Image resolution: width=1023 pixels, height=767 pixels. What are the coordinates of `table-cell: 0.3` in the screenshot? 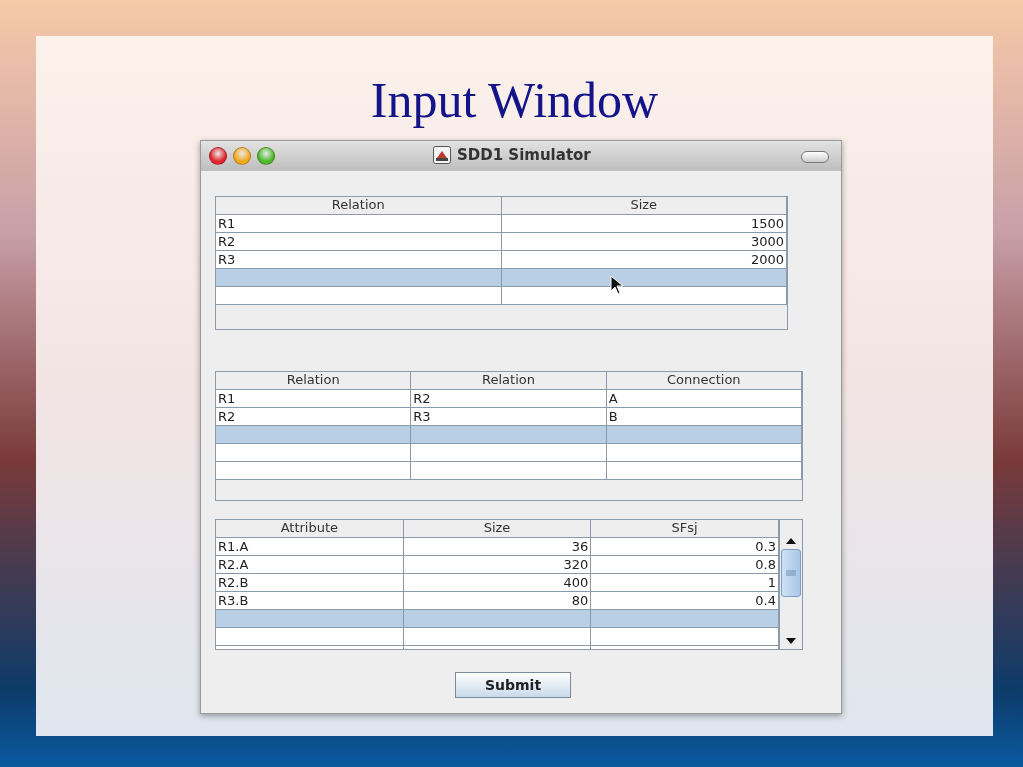 It's located at (685, 547).